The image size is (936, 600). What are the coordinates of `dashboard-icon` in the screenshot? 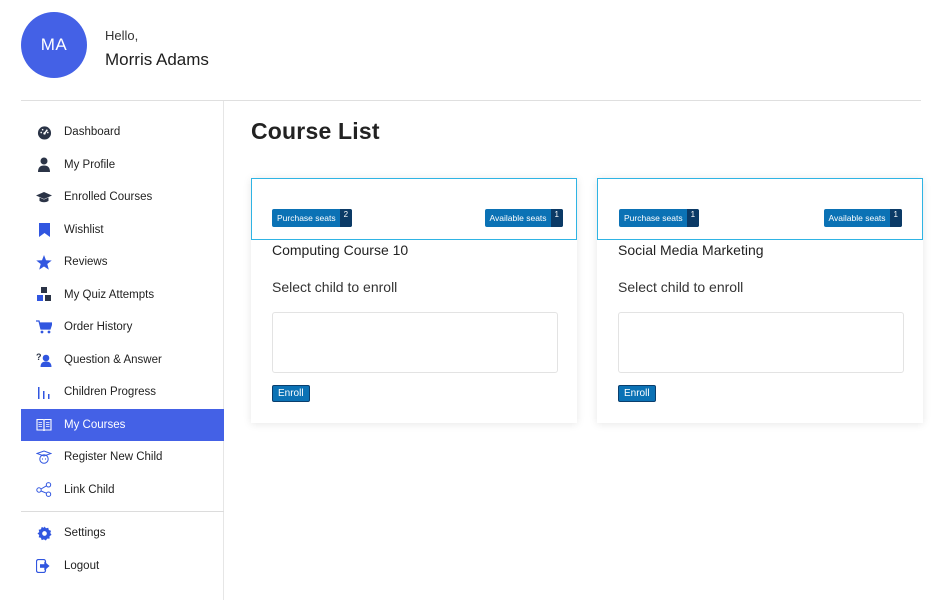 It's located at (44, 132).